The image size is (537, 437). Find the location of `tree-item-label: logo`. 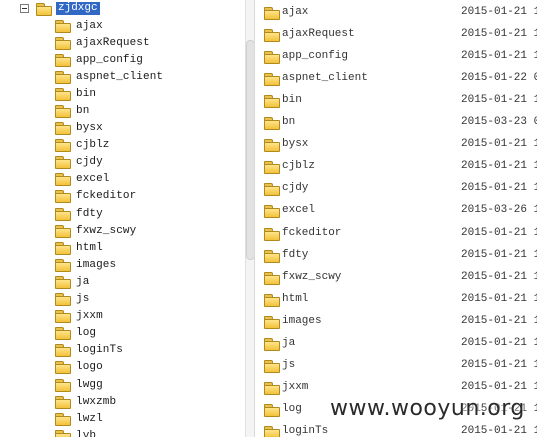

tree-item-label: logo is located at coordinates (89, 367).